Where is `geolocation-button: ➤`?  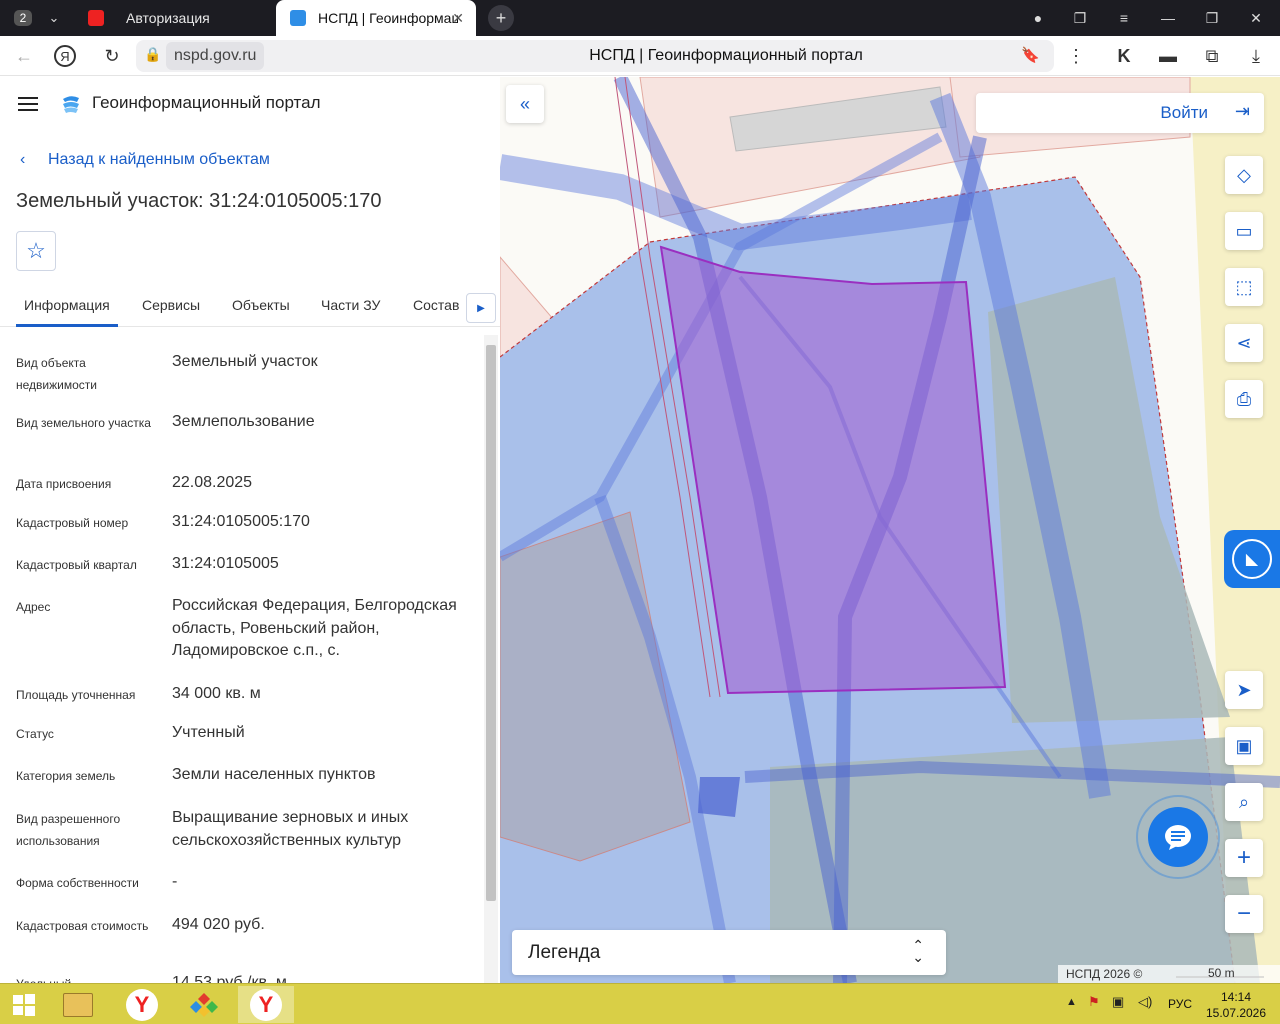 geolocation-button: ➤ is located at coordinates (1244, 690).